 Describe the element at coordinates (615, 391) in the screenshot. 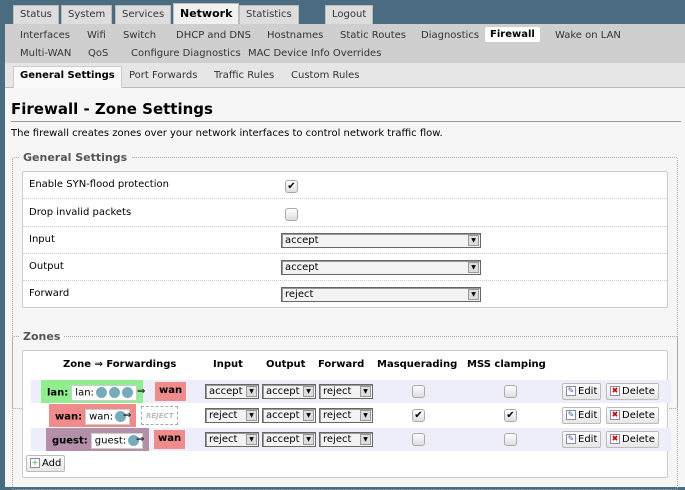

I see `delete-icon: ✖` at that location.